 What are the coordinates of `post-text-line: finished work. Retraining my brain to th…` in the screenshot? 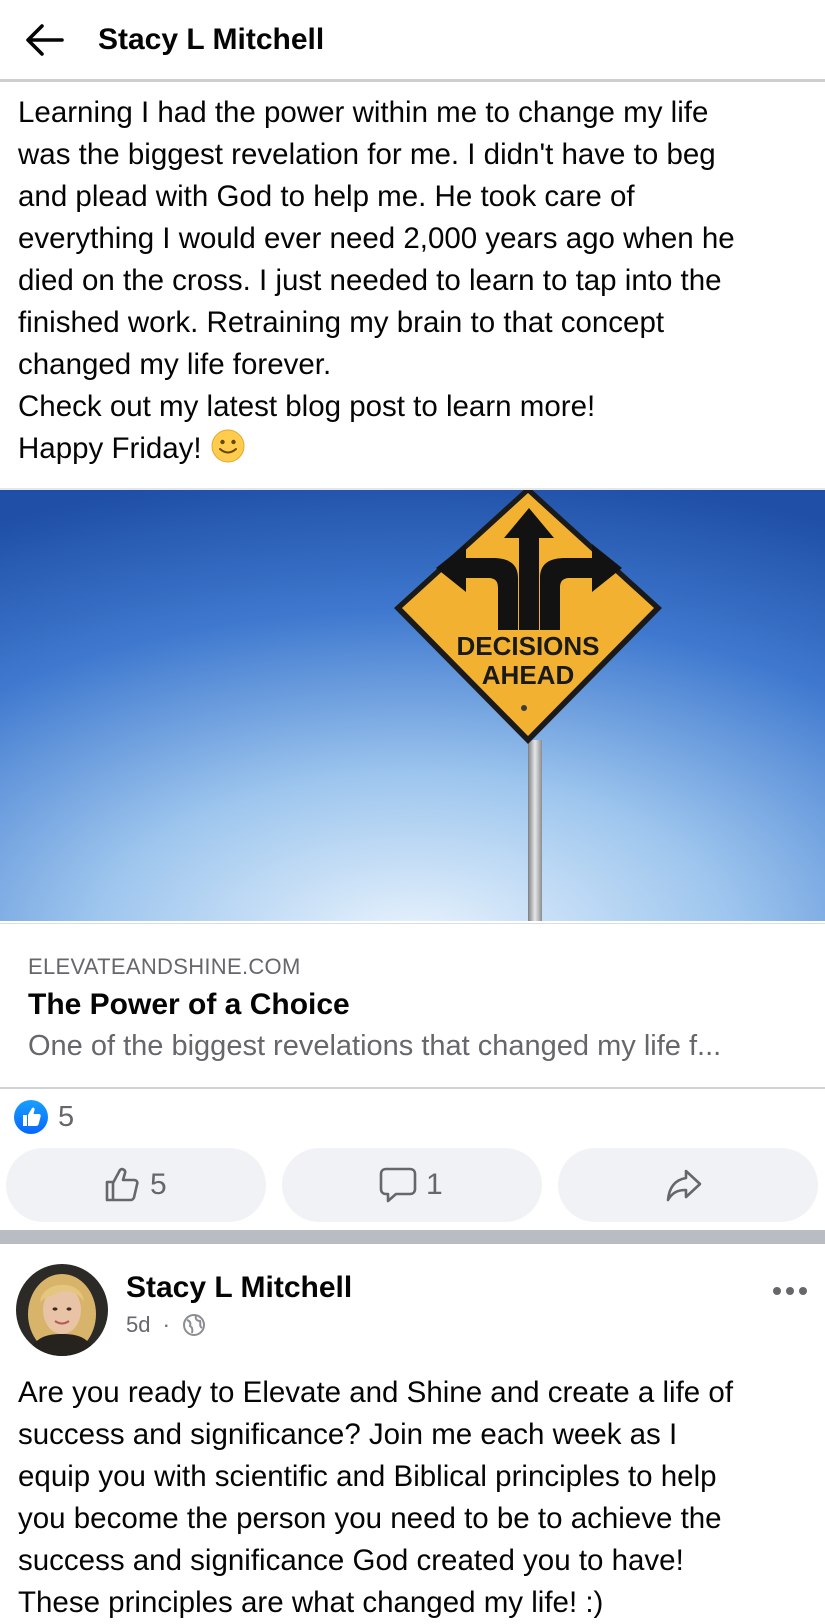 It's located at (341, 322).